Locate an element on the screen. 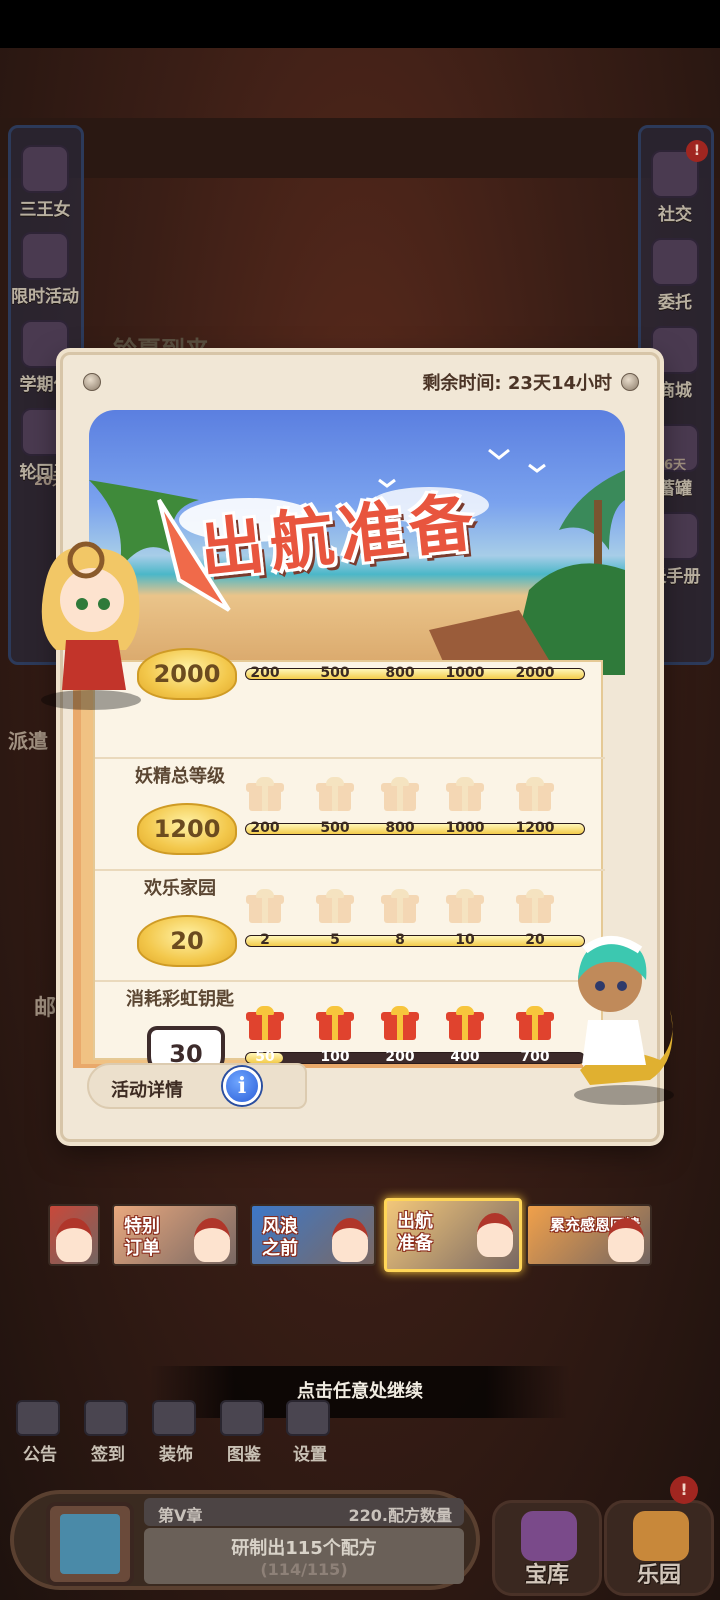 Image resolution: width=720 pixels, height=1600 pixels. right-timer: 6天 is located at coordinates (675, 465).